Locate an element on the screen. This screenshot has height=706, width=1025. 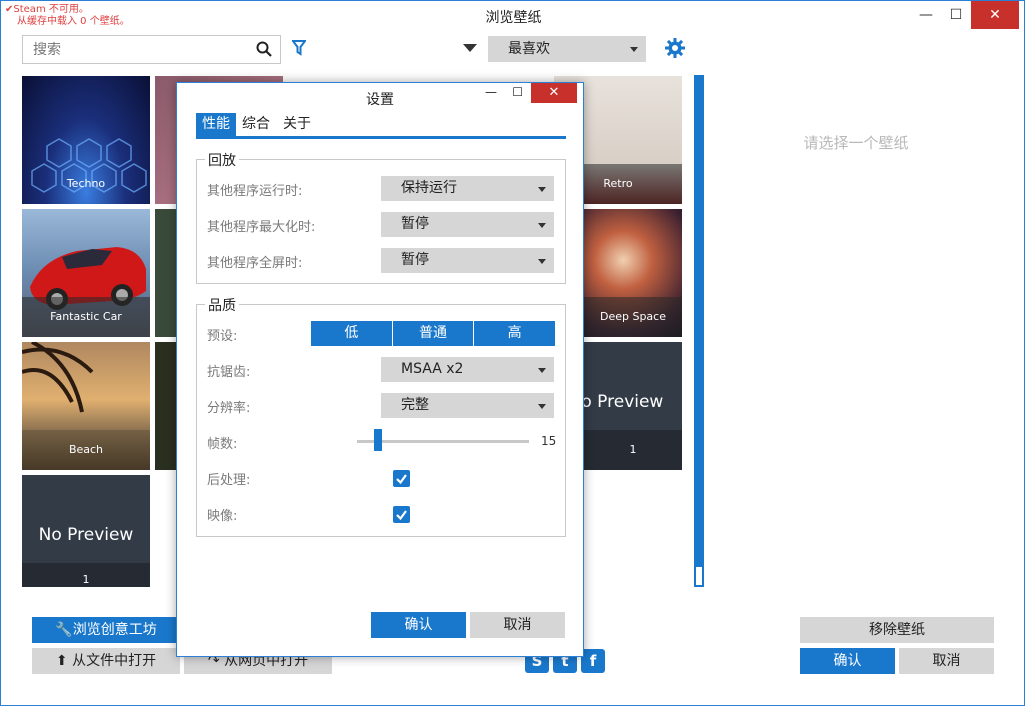
antialiasing-select: MSAA x2 is located at coordinates (467, 369).